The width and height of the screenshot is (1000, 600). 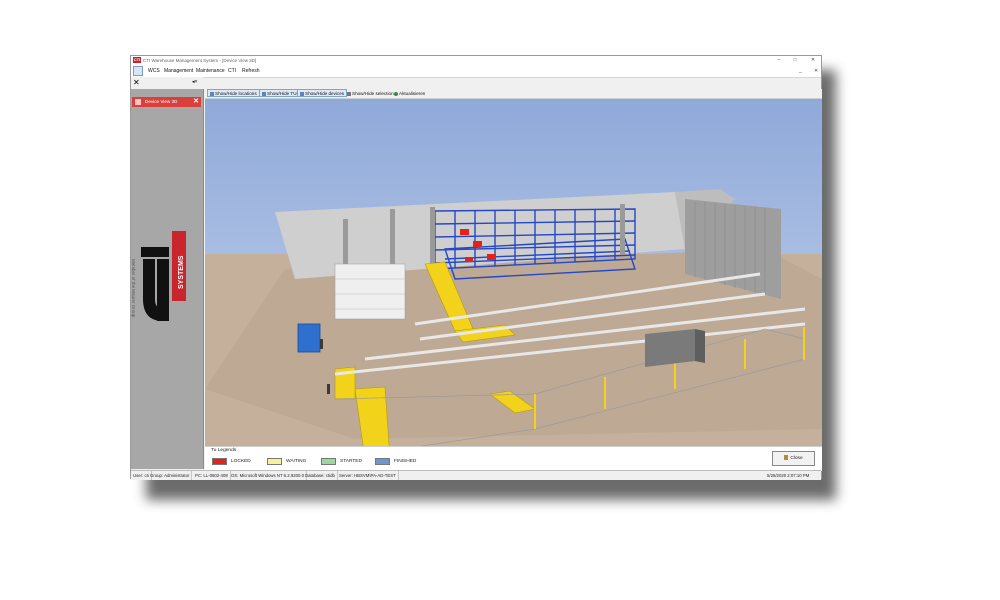 I want to click on legend-swatch-waiting, so click(x=274, y=461).